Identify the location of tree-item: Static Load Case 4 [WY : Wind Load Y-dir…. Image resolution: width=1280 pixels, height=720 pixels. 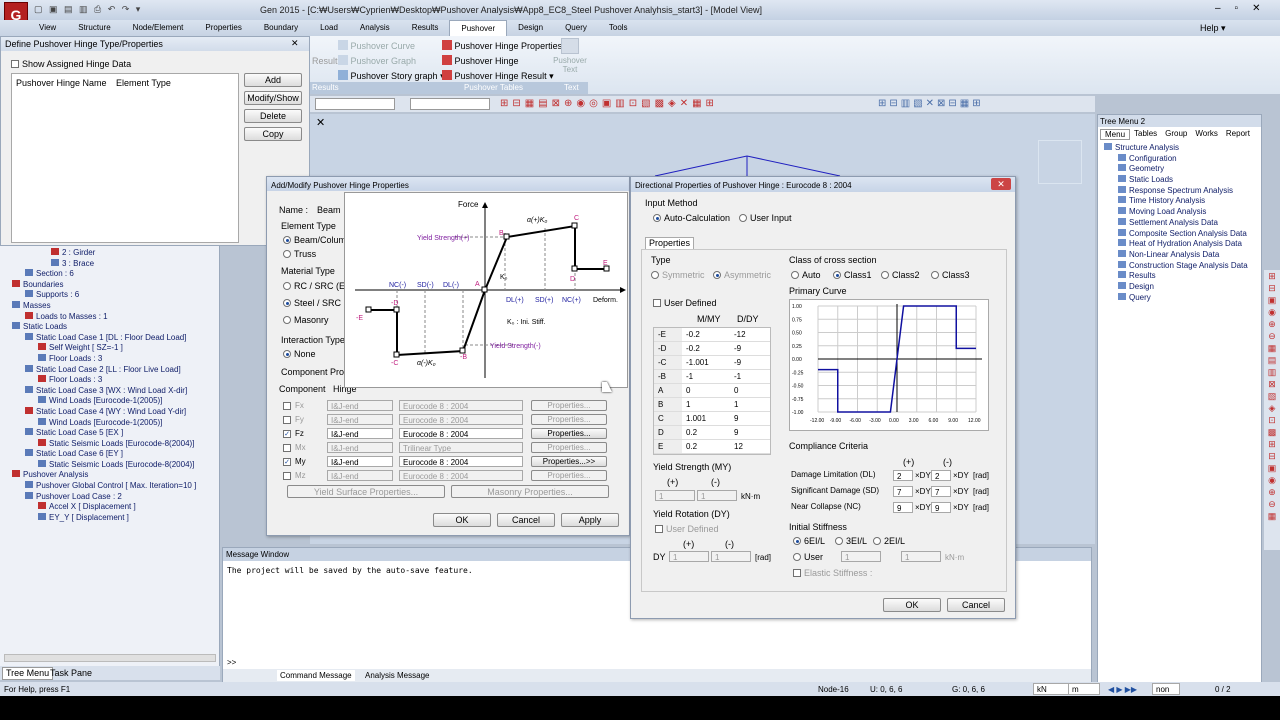
(111, 412).